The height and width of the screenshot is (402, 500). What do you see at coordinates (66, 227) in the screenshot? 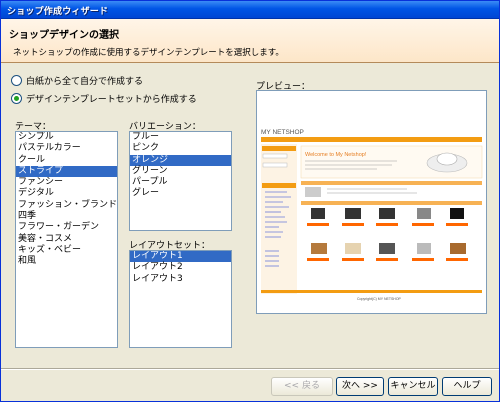
I see `theme-item: フラワー・ガーデン` at bounding box center [66, 227].